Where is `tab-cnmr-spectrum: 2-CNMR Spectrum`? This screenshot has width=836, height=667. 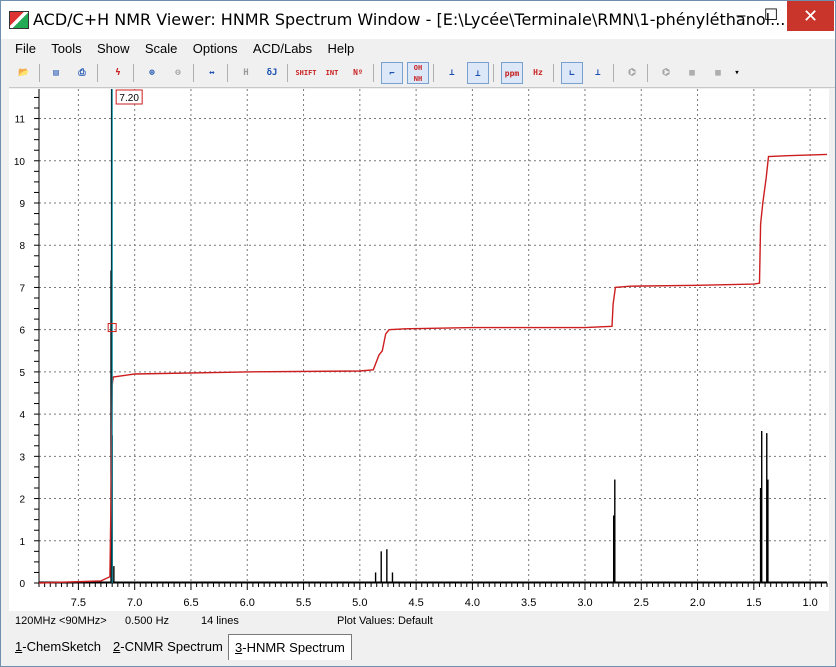 tab-cnmr-spectrum: 2-CNMR Spectrum is located at coordinates (168, 647).